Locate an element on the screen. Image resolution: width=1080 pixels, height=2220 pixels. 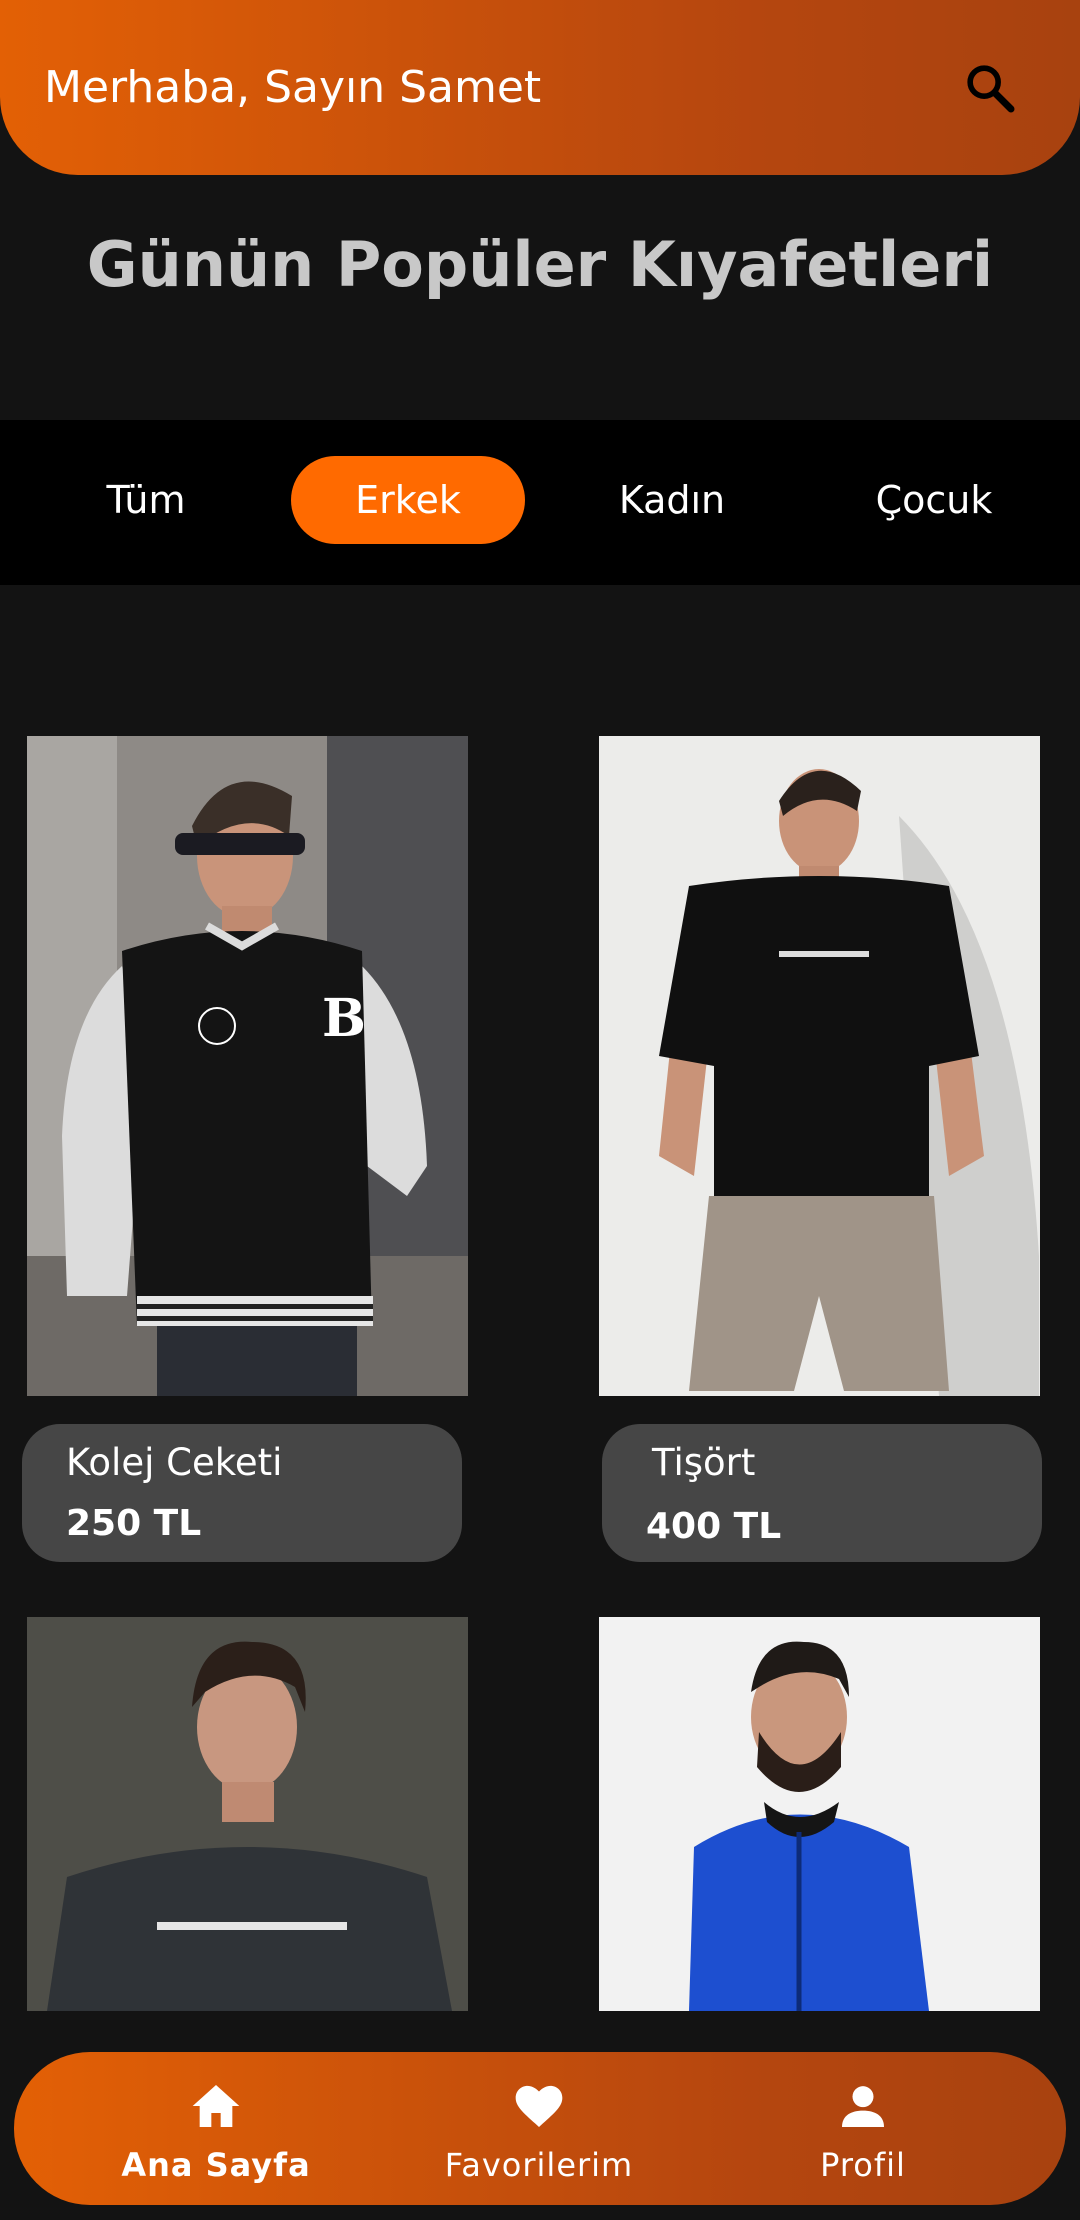
search-icon is located at coordinates (991, 89).